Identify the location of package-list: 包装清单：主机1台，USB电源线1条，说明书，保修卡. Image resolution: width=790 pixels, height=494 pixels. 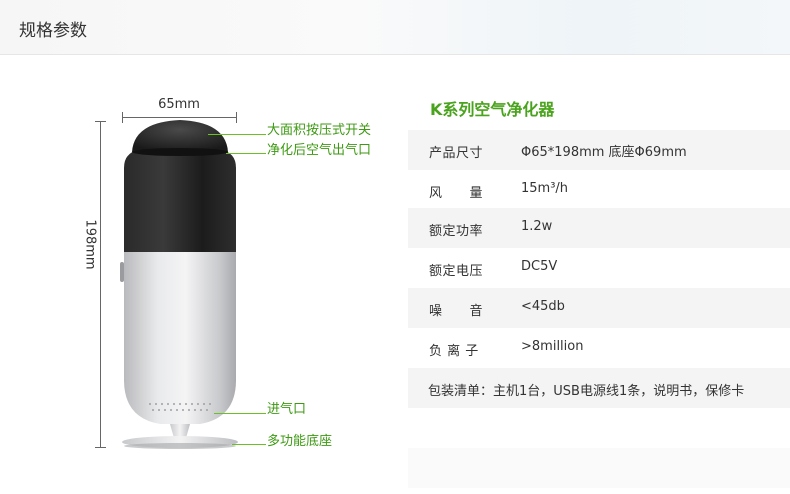
(586, 391).